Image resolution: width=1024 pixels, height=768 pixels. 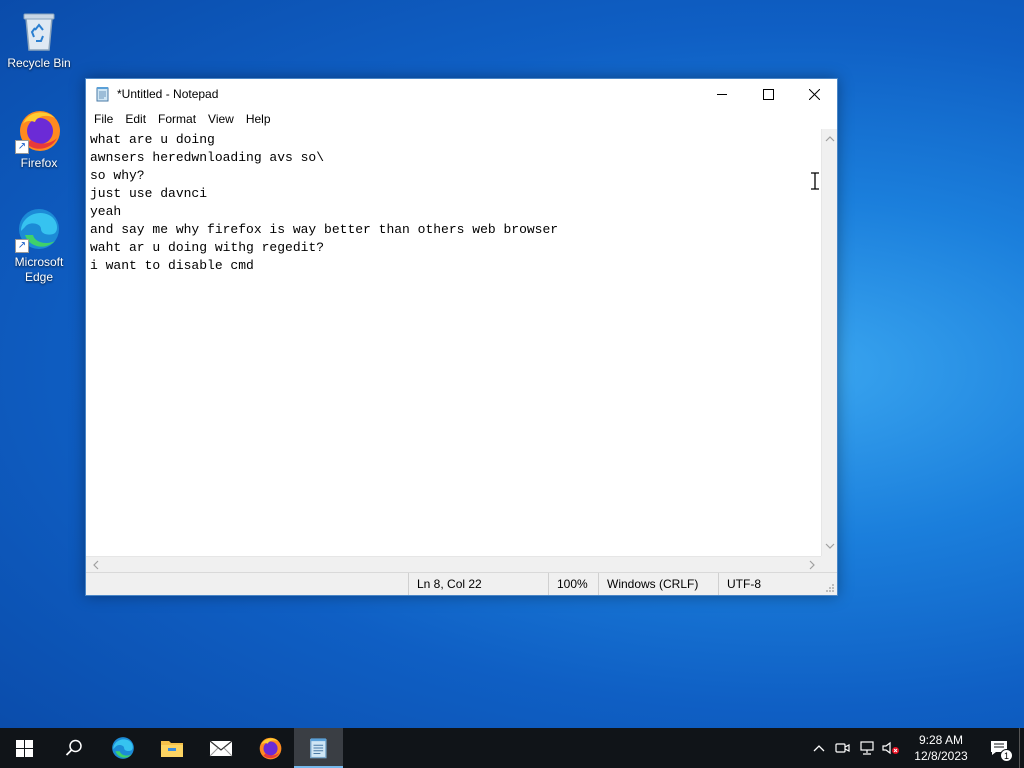 What do you see at coordinates (941, 748) in the screenshot?
I see `clock: 9:28 AM 12/8/2023` at bounding box center [941, 748].